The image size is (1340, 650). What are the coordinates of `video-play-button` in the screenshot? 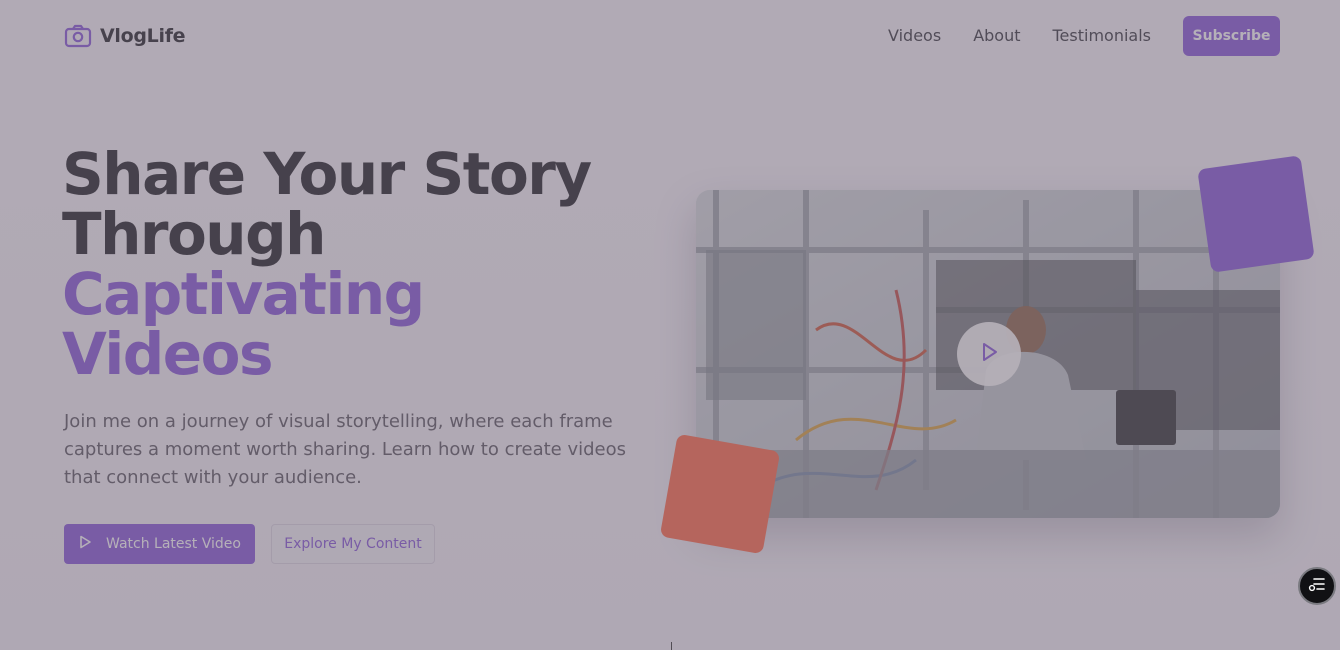 It's located at (989, 354).